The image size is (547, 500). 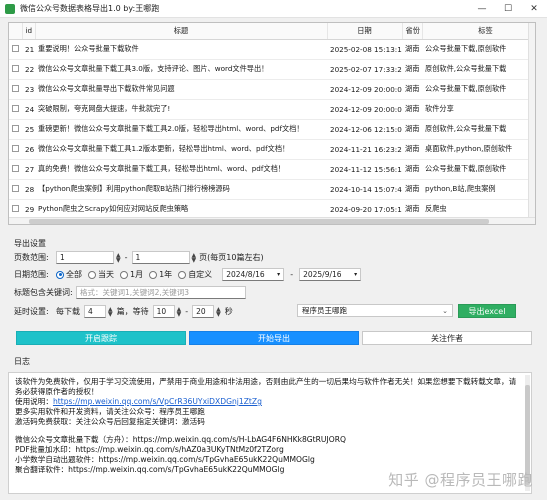 I want to click on date-range-dash: -, so click(x=292, y=274).